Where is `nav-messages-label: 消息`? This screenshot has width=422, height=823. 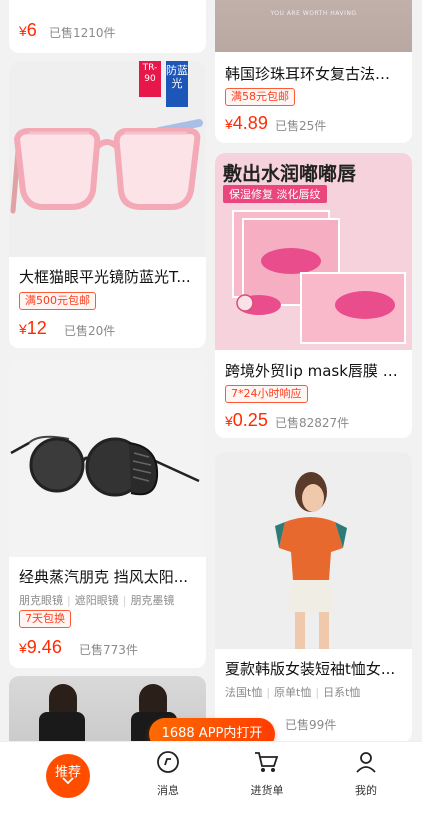
nav-messages-label: 消息 is located at coordinates (168, 790).